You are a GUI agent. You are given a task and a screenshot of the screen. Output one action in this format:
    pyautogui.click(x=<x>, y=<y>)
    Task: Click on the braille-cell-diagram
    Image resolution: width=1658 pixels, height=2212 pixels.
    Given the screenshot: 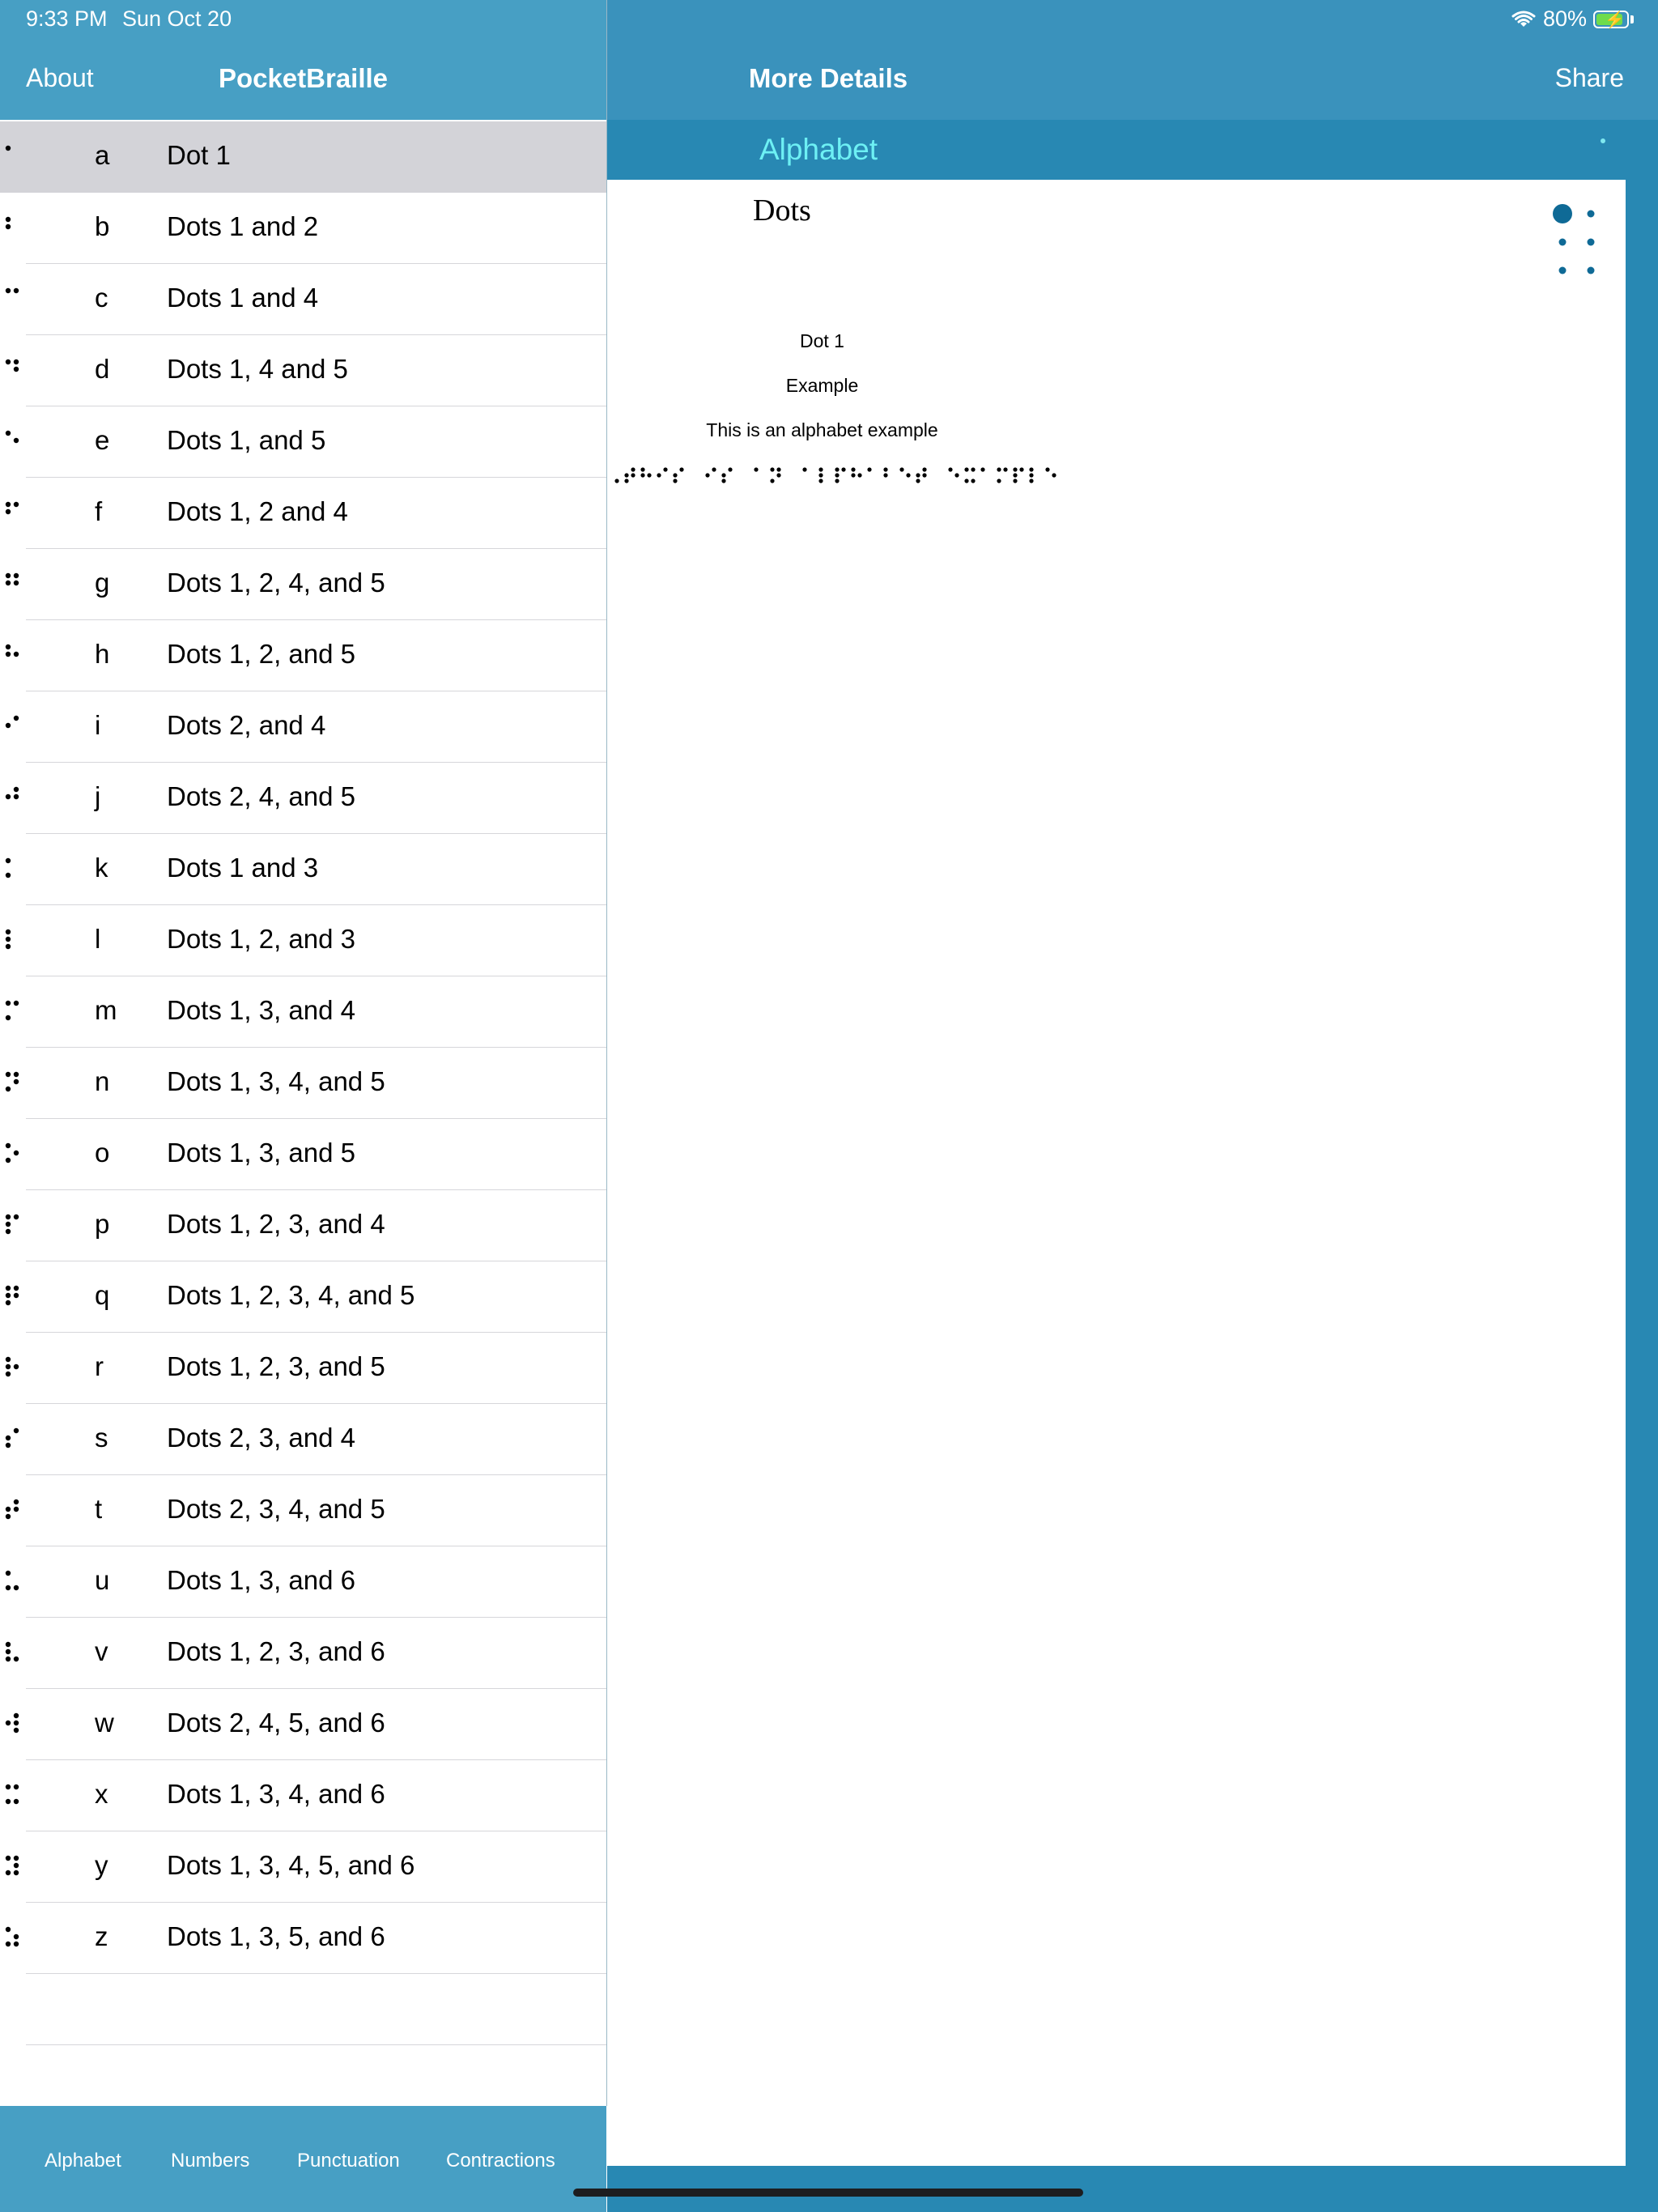 What is the action you would take?
    pyautogui.click(x=1574, y=239)
    